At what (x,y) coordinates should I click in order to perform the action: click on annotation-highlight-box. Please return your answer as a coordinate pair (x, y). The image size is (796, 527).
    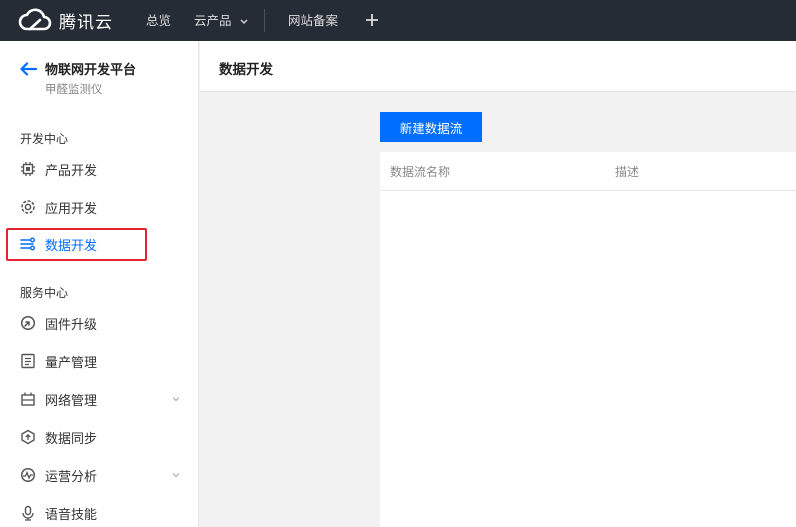
    Looking at the image, I should click on (76, 244).